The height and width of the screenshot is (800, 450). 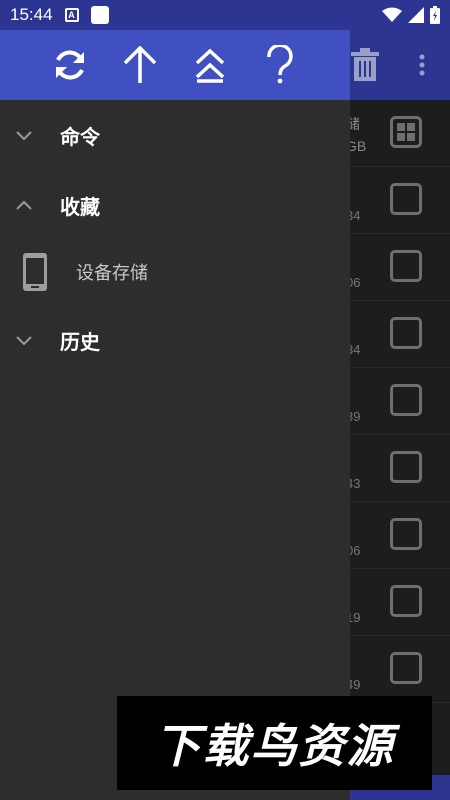 I want to click on drawer-toolbar, so click(x=175, y=65).